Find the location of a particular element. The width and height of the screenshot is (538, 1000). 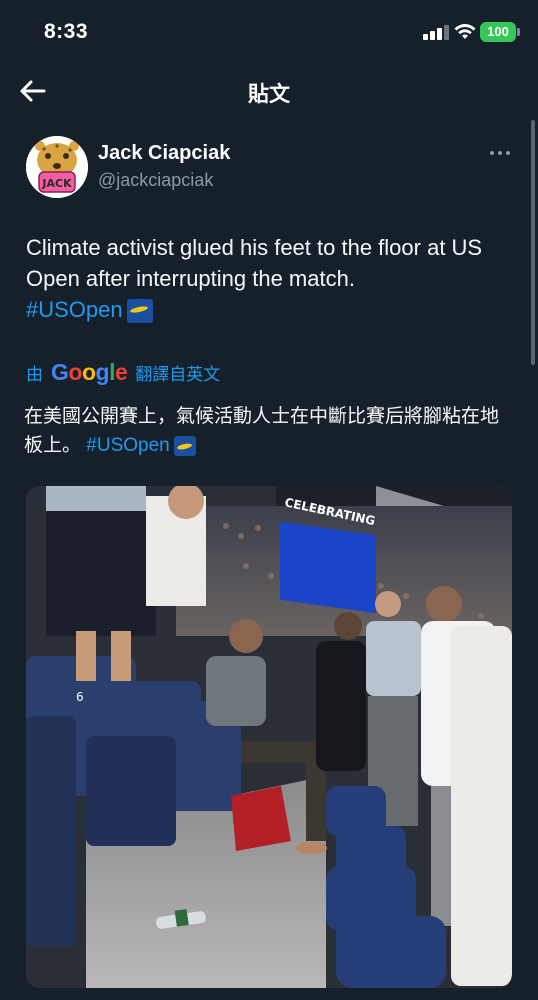

signal-icon is located at coordinates (436, 32).